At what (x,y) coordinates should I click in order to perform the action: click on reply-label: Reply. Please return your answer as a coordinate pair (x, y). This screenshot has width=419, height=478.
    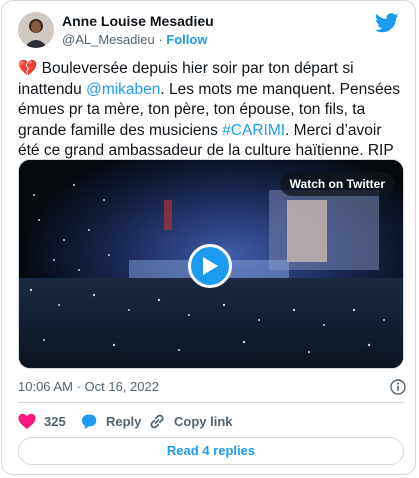
    Looking at the image, I should click on (124, 421).